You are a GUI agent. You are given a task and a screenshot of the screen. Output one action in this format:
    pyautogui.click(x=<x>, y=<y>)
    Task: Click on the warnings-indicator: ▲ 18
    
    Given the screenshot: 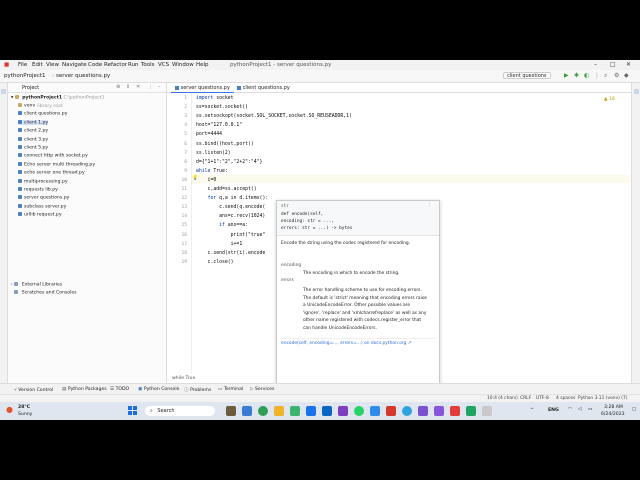 What is the action you would take?
    pyautogui.click(x=609, y=99)
    